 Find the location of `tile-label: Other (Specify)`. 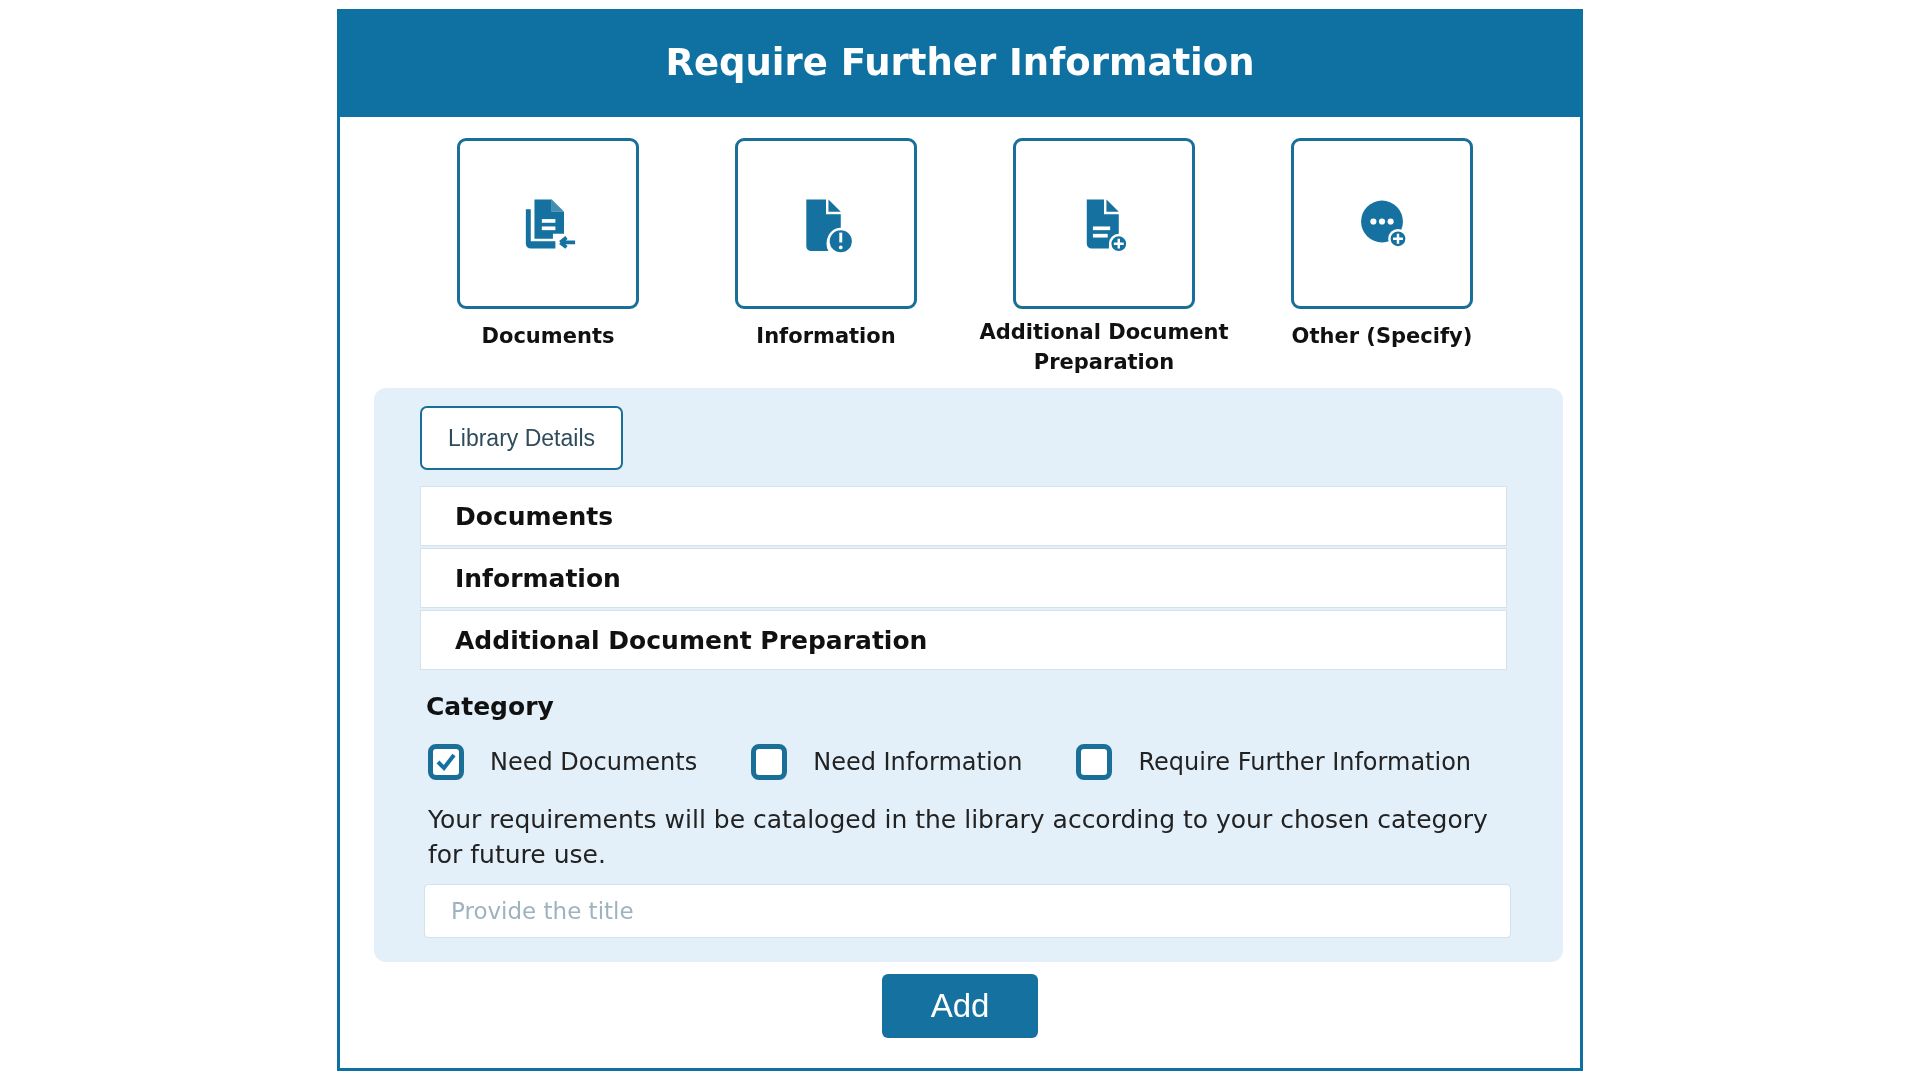

tile-label: Other (Specify) is located at coordinates (1382, 336).